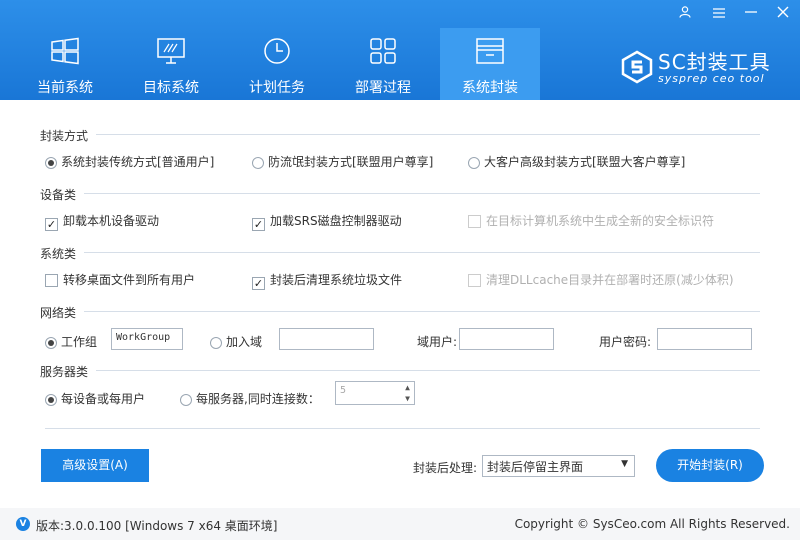  What do you see at coordinates (535, 467) in the screenshot?
I see `post-process-value: 封装后停留主界面` at bounding box center [535, 467].